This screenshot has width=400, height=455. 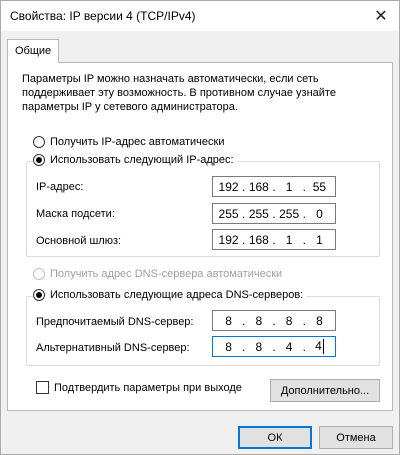 What do you see at coordinates (113, 348) in the screenshot?
I see `alternate-dns-label: Альтернативный DNS-сервер:` at bounding box center [113, 348].